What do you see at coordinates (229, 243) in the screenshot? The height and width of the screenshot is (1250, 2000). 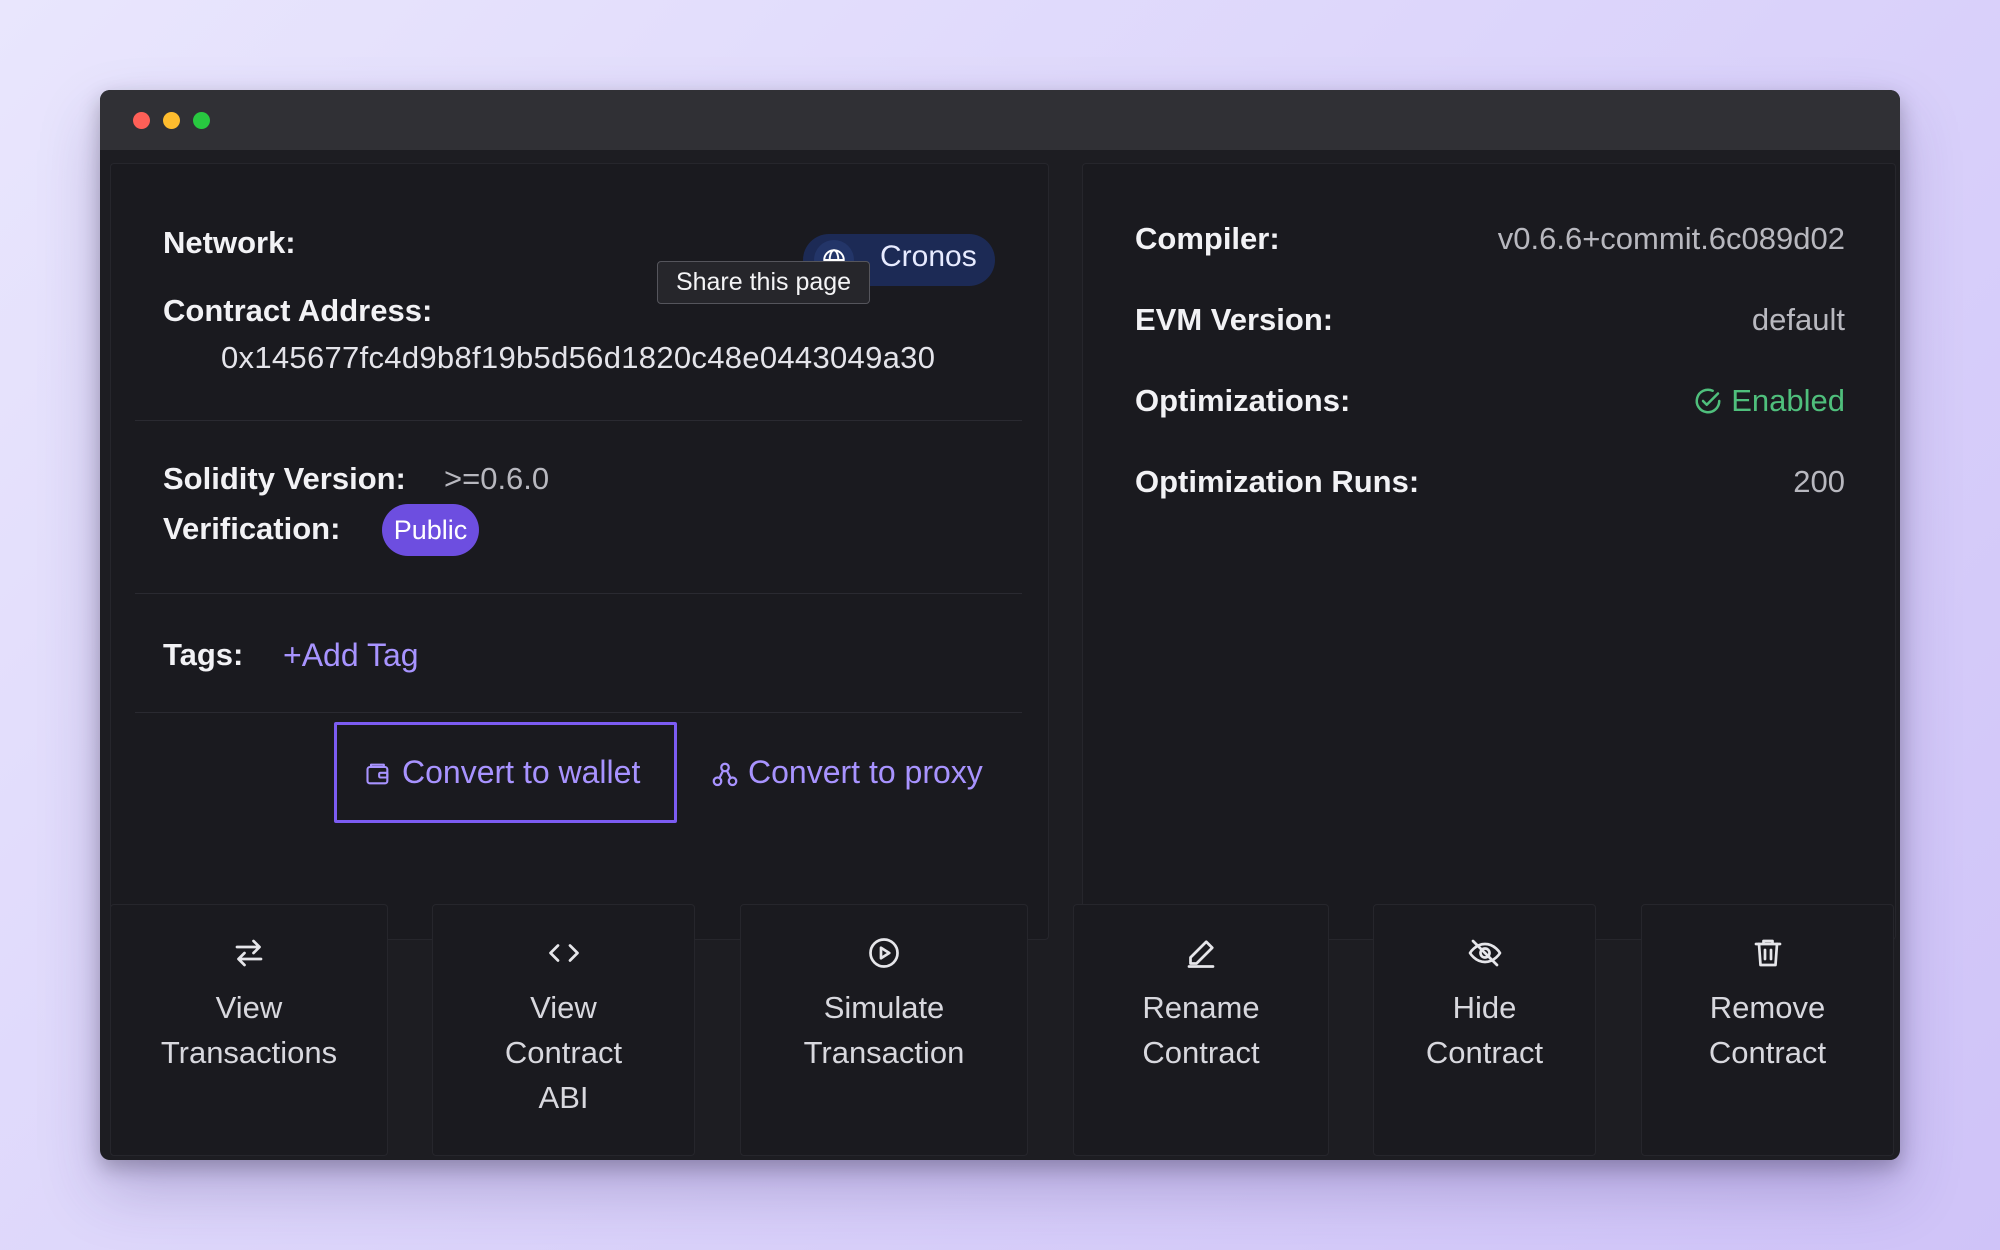 I see `network-label: Network:` at bounding box center [229, 243].